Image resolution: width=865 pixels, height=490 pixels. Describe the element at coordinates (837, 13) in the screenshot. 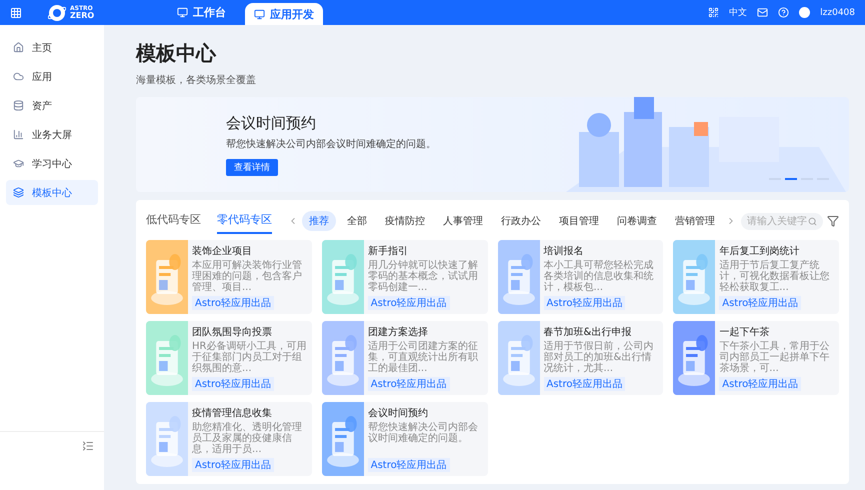

I see `user-name: lzz0408` at that location.